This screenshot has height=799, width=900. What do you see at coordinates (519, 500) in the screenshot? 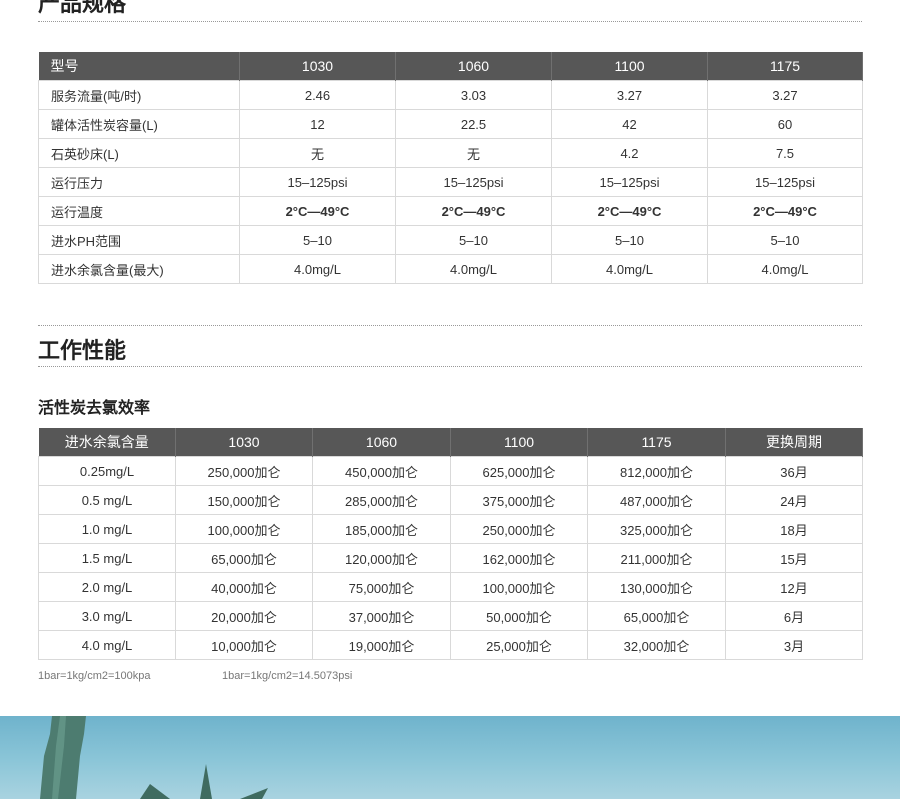
I see `perf-cell: 375,000加仑` at bounding box center [519, 500].